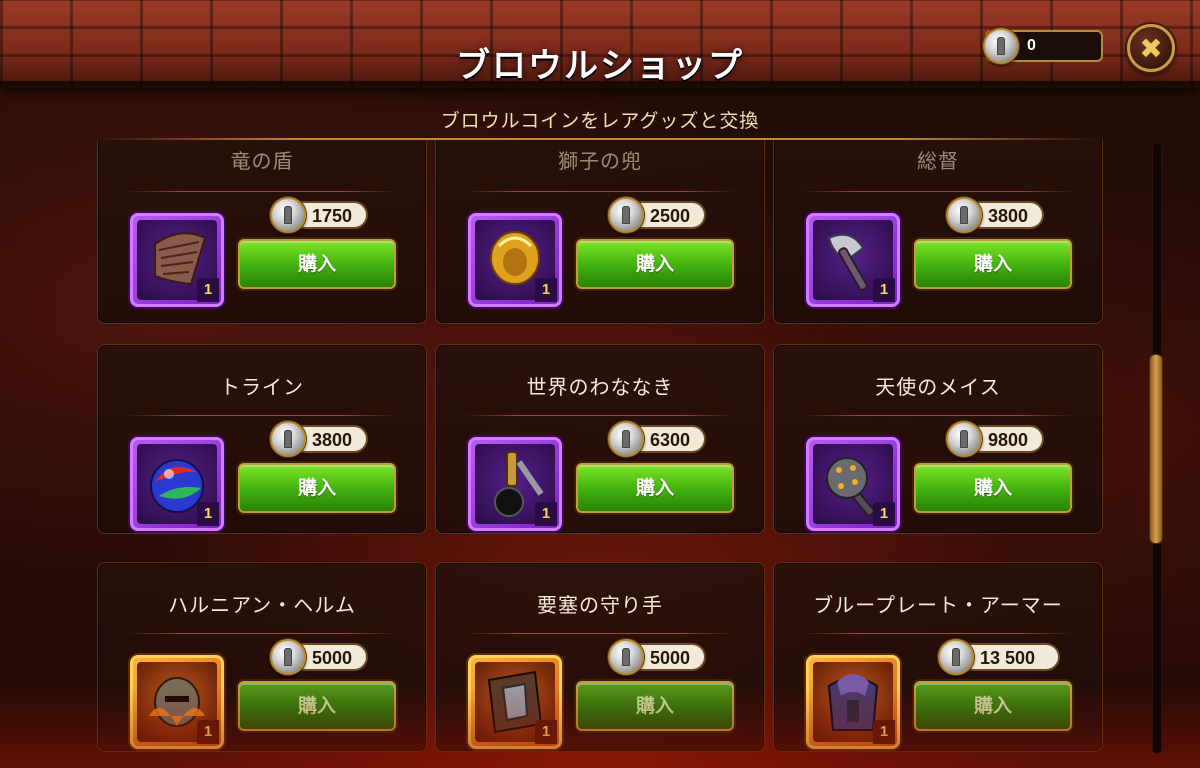  What do you see at coordinates (600, 605) in the screenshot?
I see `item-name: 要塞の守り手` at bounding box center [600, 605].